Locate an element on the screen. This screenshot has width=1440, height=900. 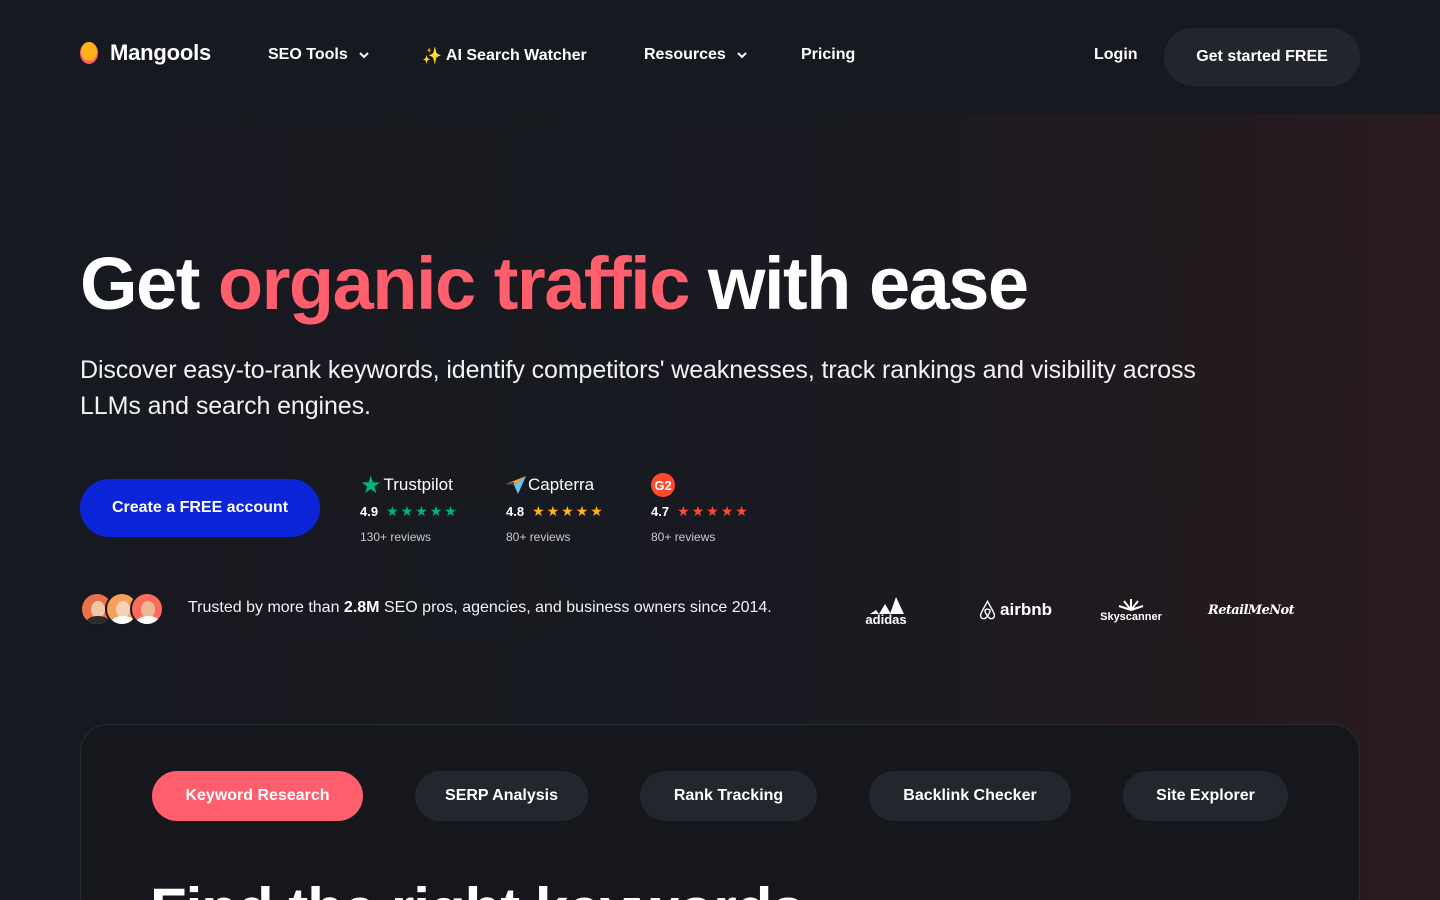
nav-resources: Resources is located at coordinates (696, 55).